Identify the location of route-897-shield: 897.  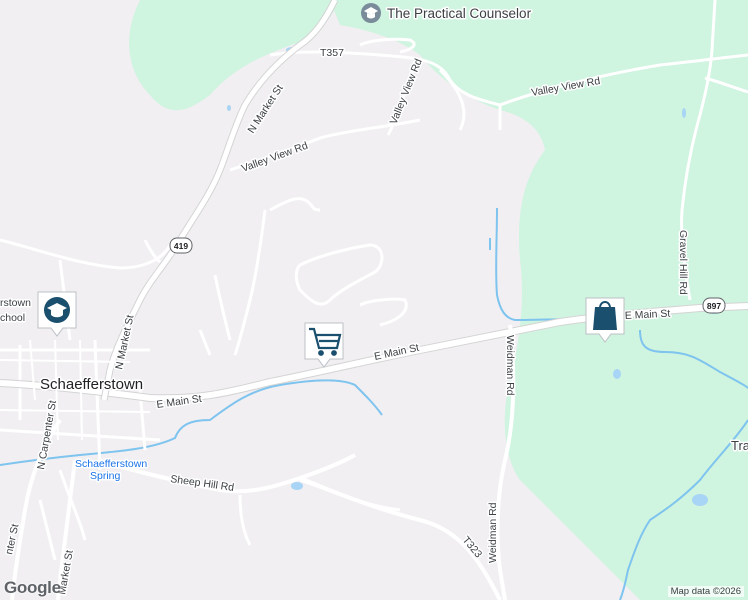
(714, 305).